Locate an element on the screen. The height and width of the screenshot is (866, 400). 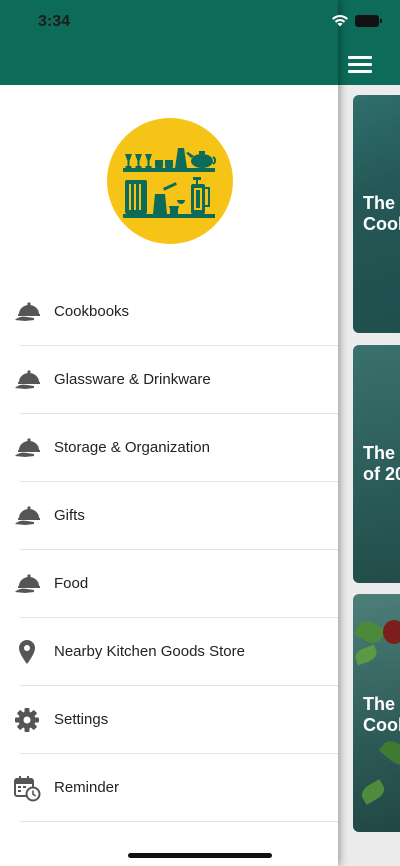
wifi-icon is located at coordinates (340, 21).